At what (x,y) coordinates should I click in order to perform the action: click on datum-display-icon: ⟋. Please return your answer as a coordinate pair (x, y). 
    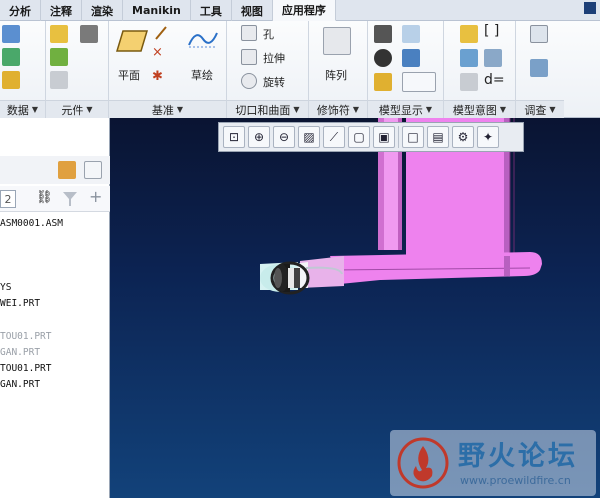
    Looking at the image, I should click on (334, 137).